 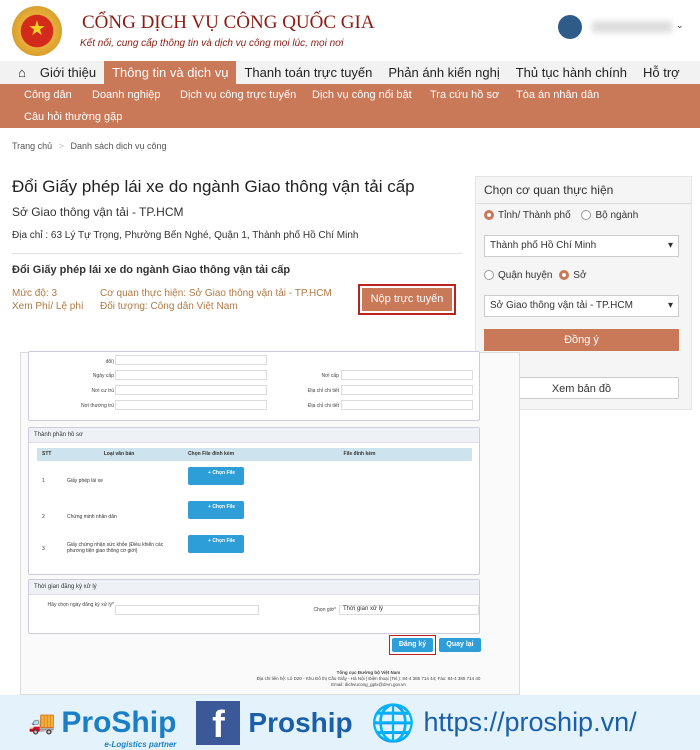 I want to click on issue-date-label: Ngày cấp, so click(x=103, y=376).